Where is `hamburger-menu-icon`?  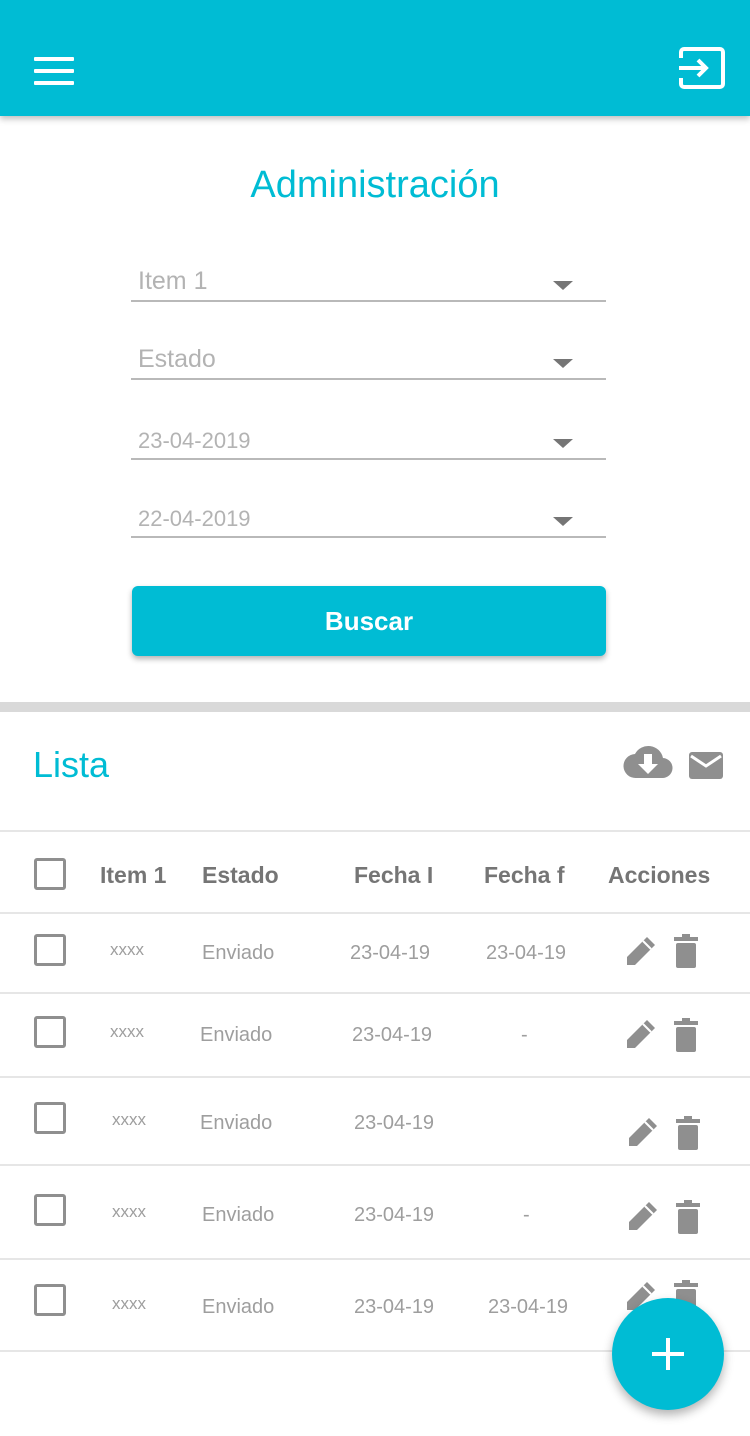
hamburger-menu-icon is located at coordinates (54, 71).